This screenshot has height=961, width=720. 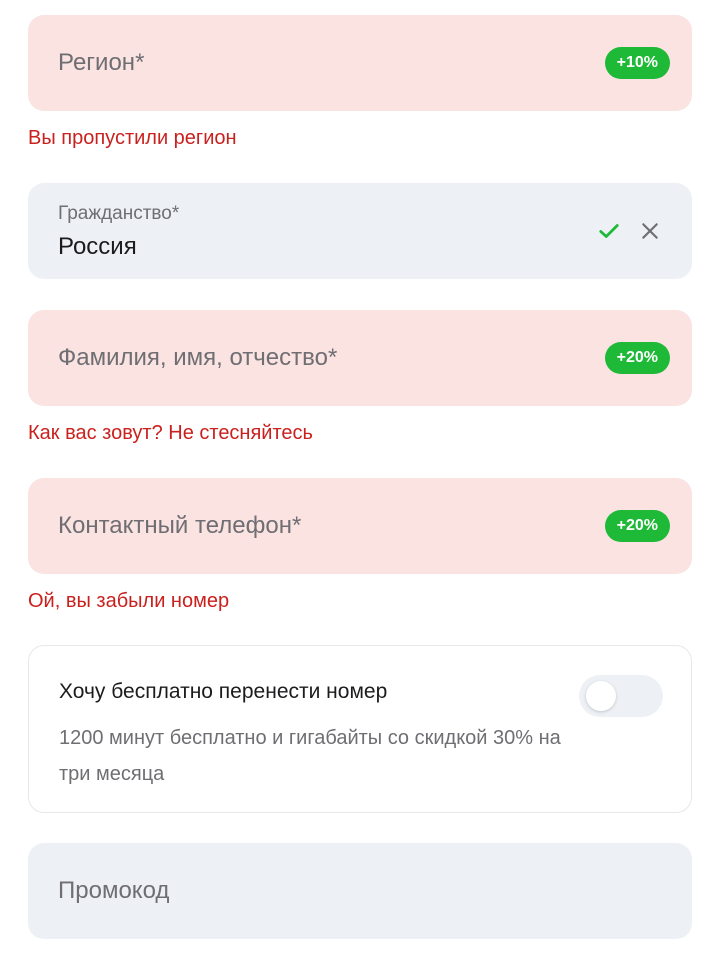 I want to click on citizenship-label: Гражданство*, so click(x=119, y=213).